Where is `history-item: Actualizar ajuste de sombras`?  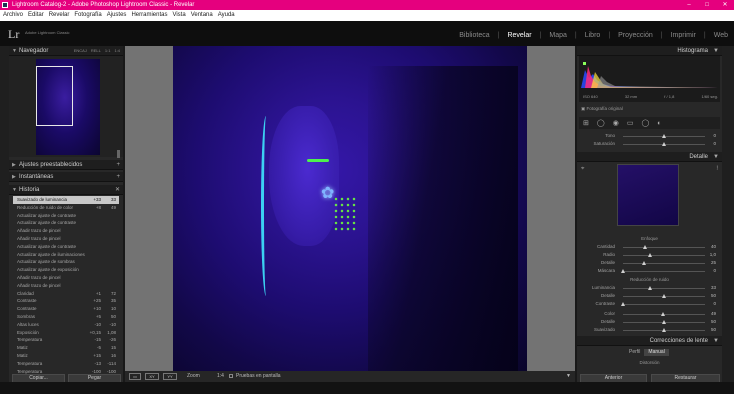 history-item: Actualizar ajuste de sombras is located at coordinates (66, 262).